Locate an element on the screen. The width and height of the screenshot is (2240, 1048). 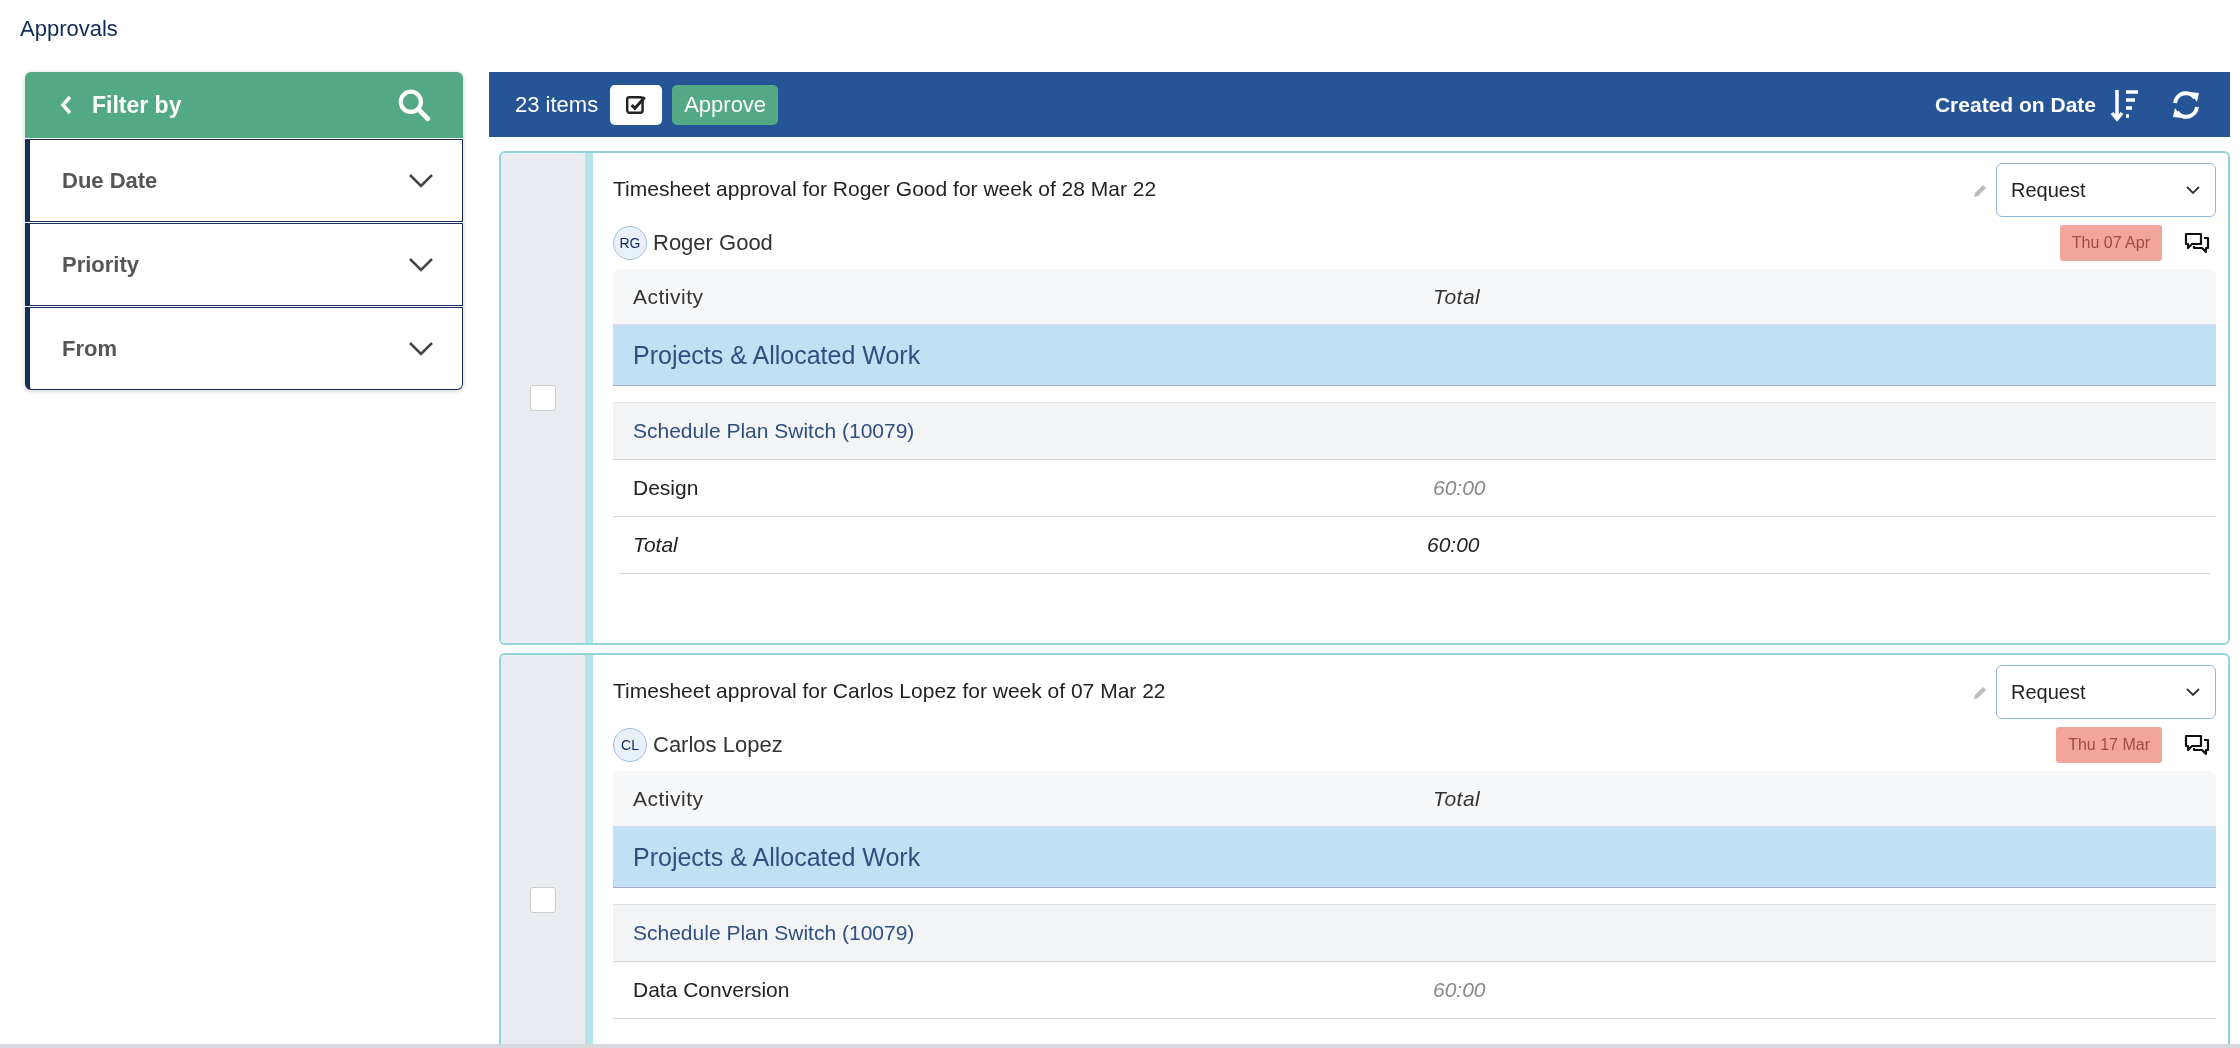
page-title: Approvals is located at coordinates (69, 29).